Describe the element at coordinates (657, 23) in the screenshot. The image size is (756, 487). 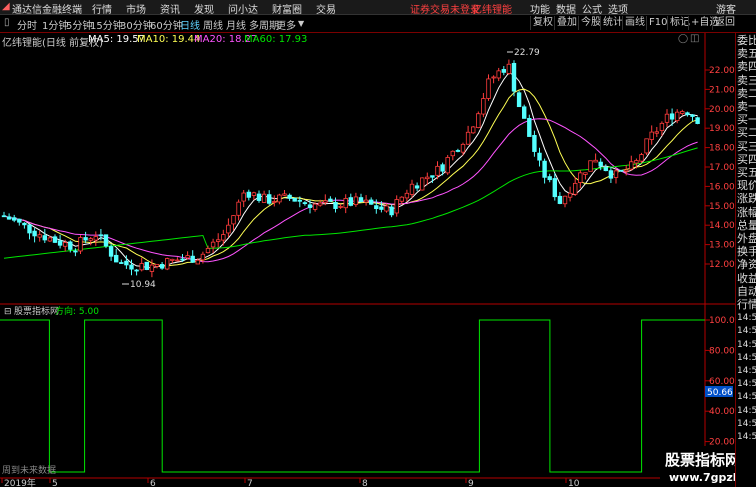
I see `f10-button: F10` at that location.